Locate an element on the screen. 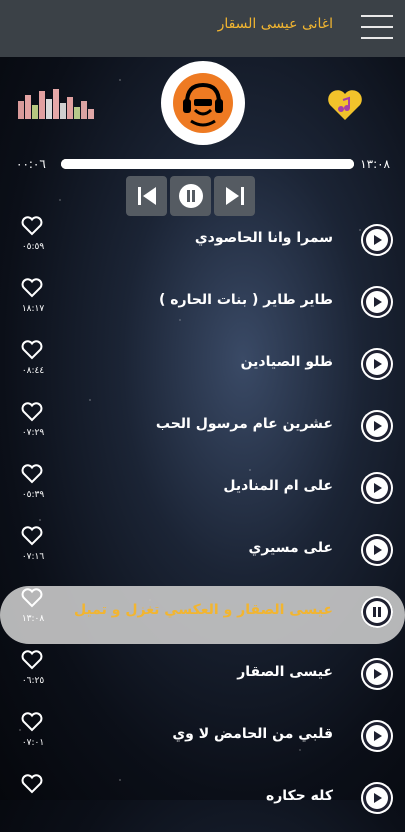  song-title: طاير طاير ( بنات الحاره ) is located at coordinates (246, 300).